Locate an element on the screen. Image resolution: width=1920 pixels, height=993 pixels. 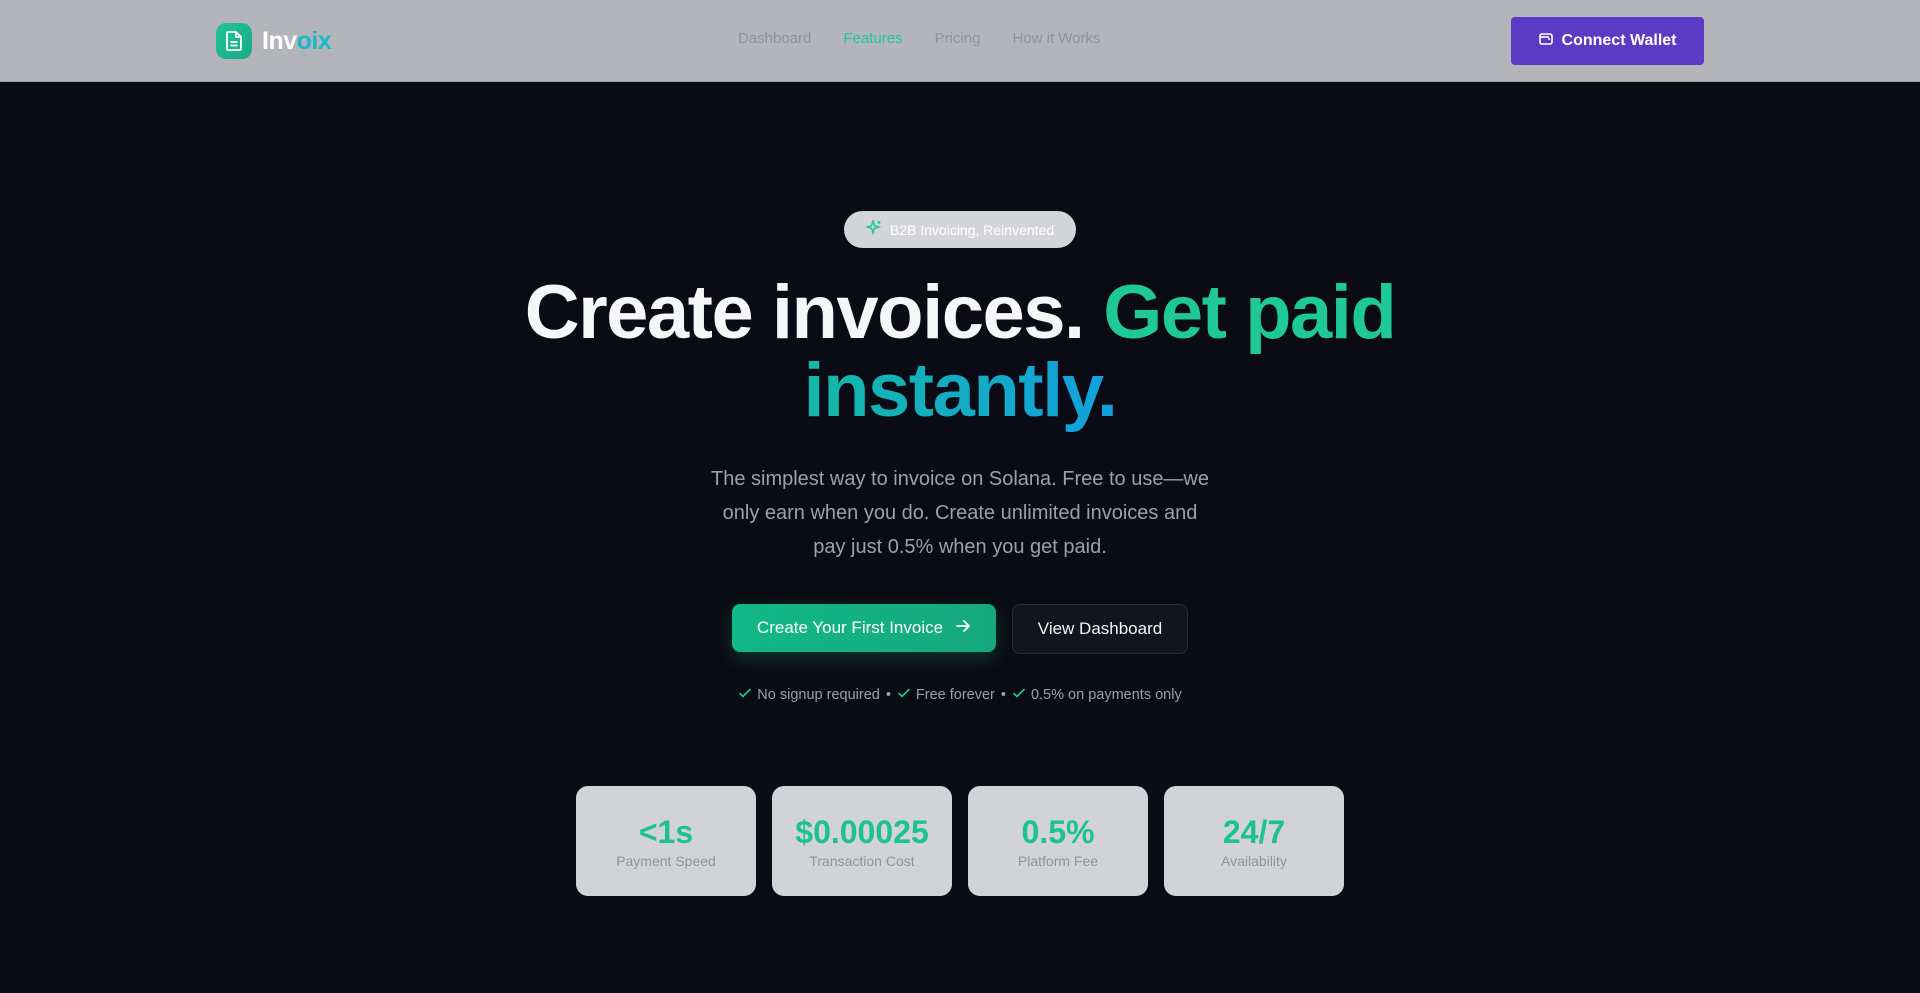
nav-dashboard: Dashboard is located at coordinates (774, 38).